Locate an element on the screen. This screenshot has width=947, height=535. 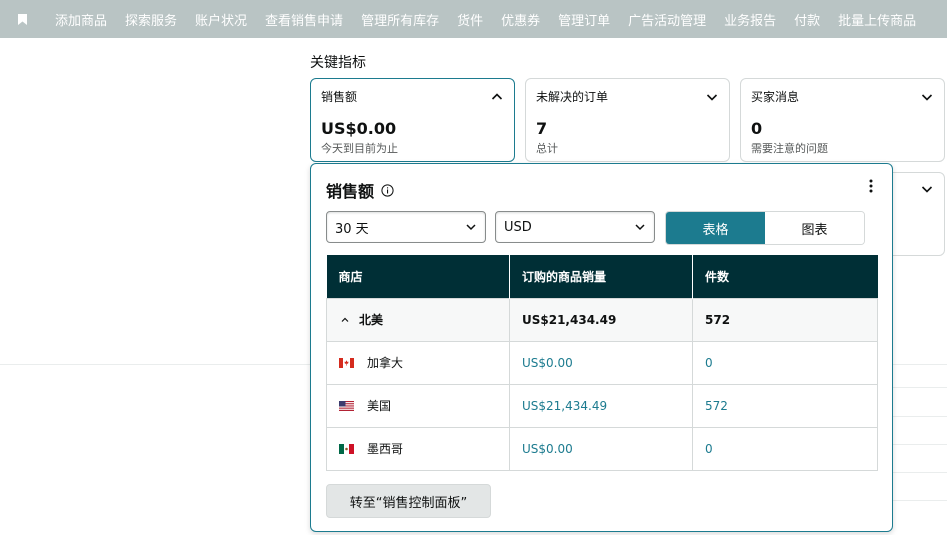
table-row: 加拿大 US$0.00 0 is located at coordinates (602, 362).